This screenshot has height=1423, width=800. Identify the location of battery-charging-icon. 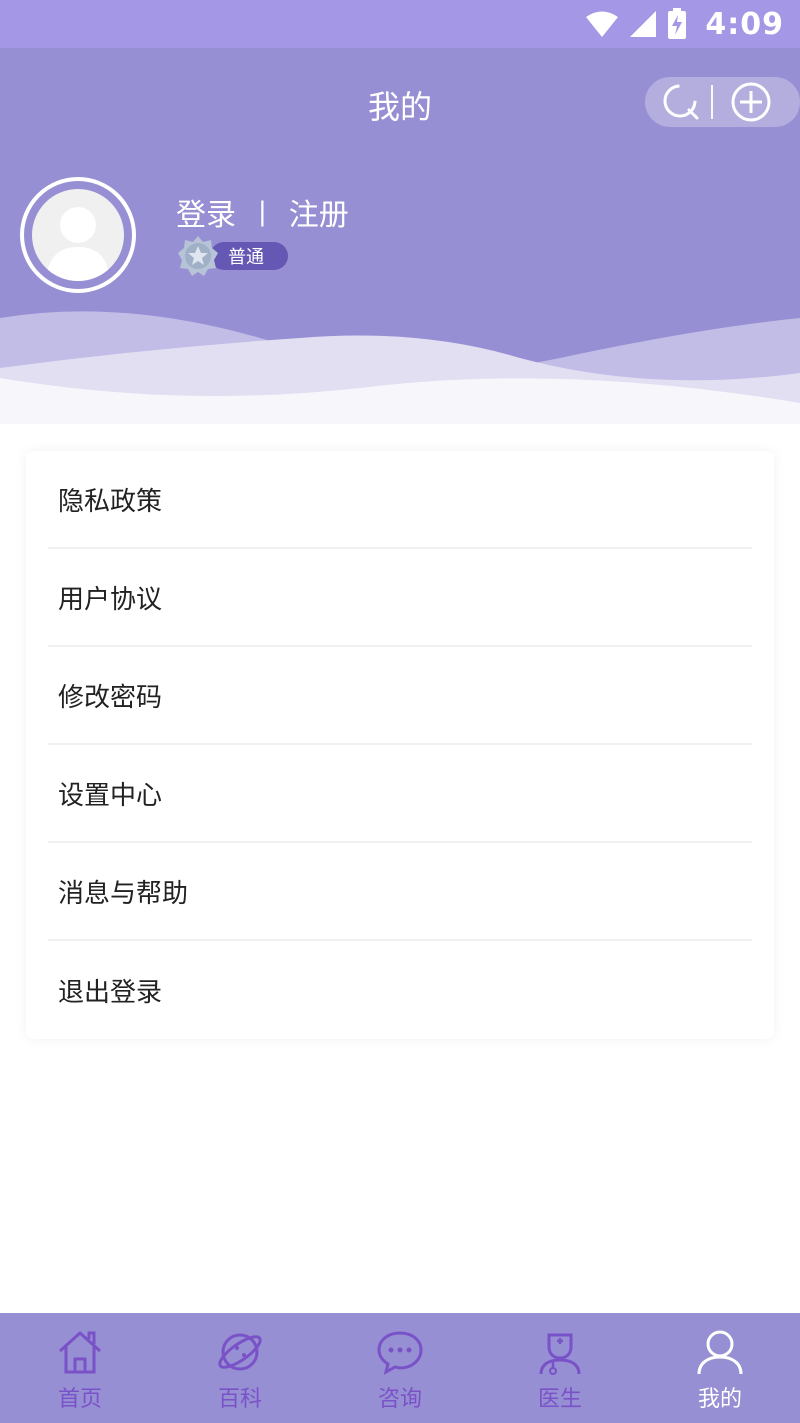
(677, 23).